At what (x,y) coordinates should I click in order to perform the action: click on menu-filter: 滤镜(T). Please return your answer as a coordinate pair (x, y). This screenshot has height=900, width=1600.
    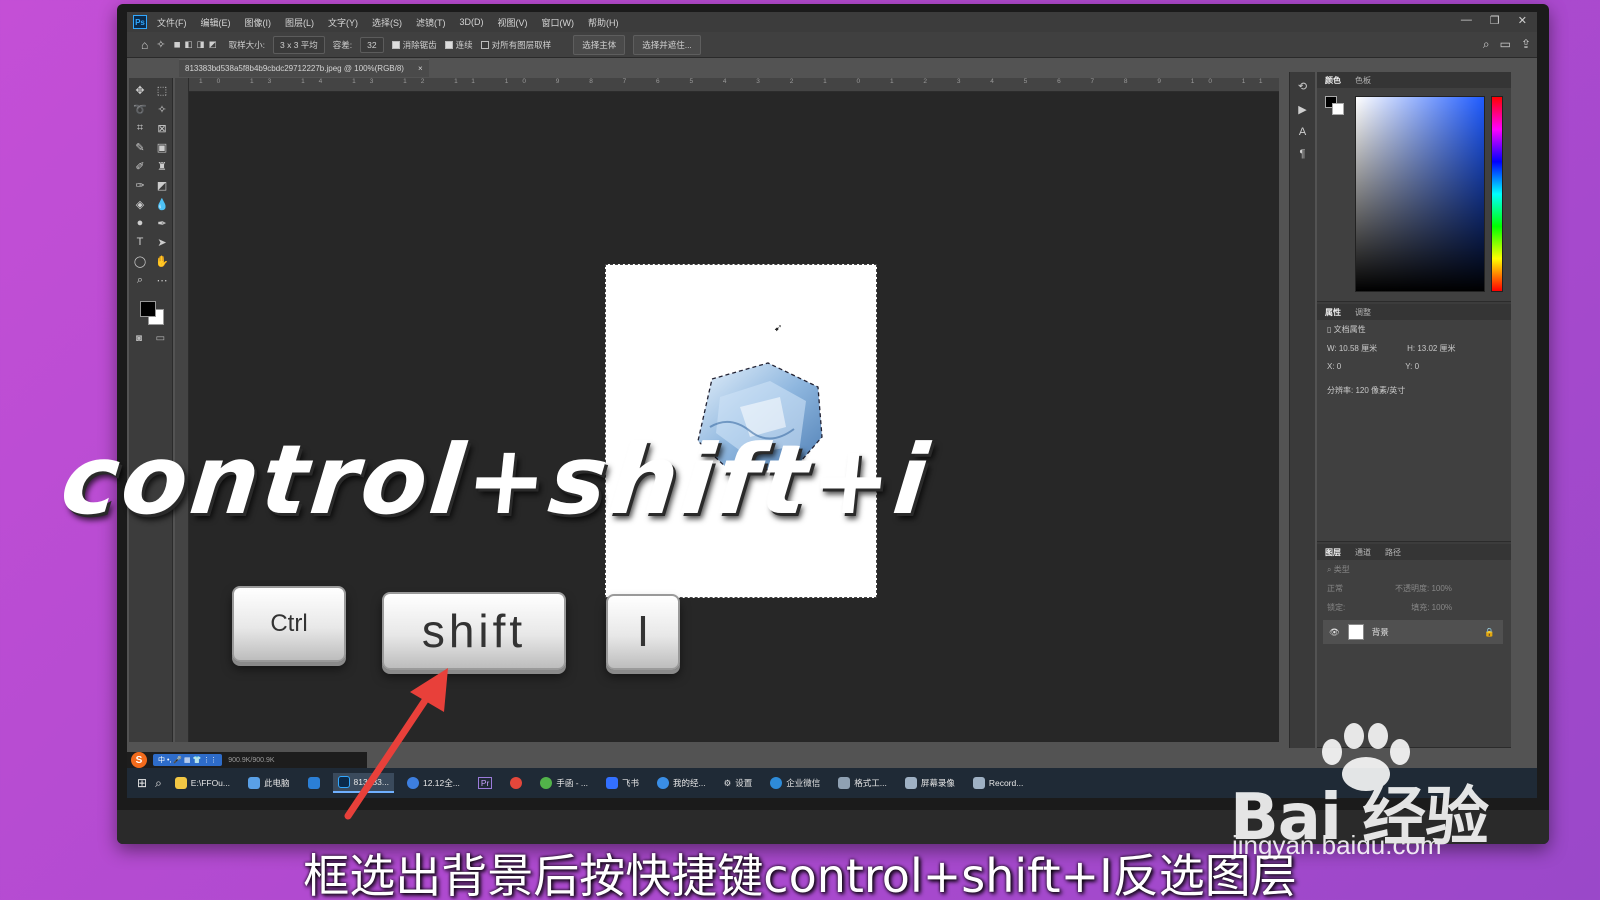
    Looking at the image, I should click on (431, 22).